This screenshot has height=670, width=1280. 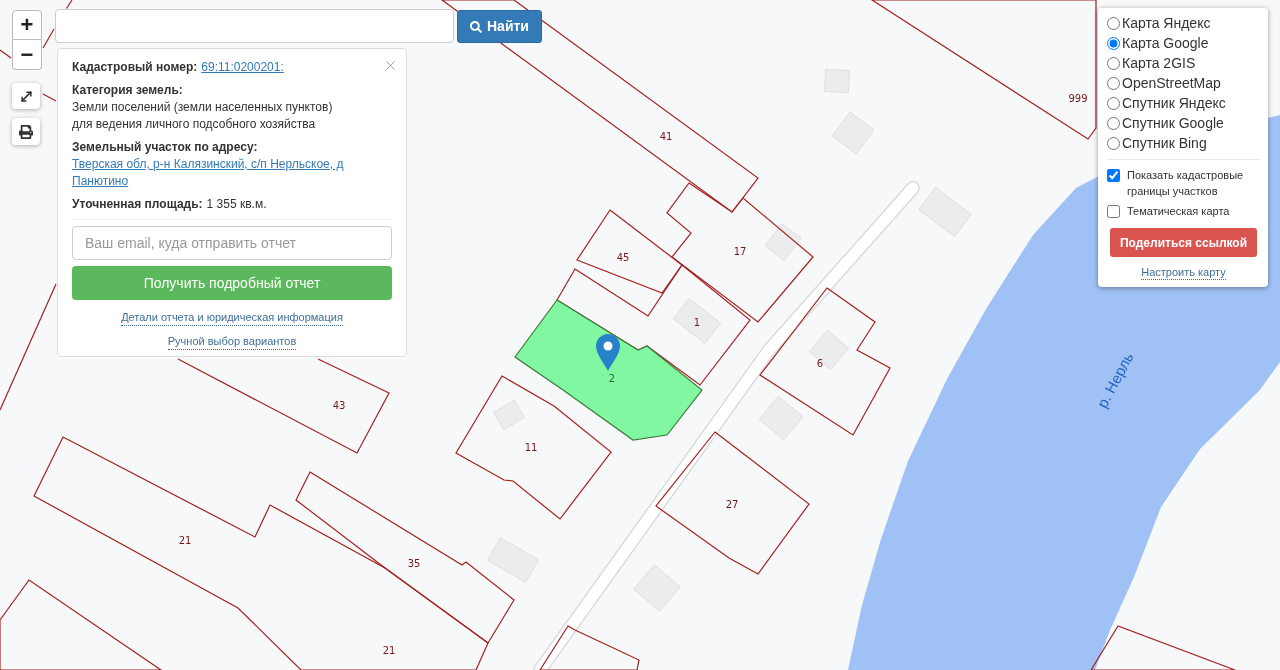 What do you see at coordinates (127, 90) in the screenshot?
I see `field-label: Категория земель:` at bounding box center [127, 90].